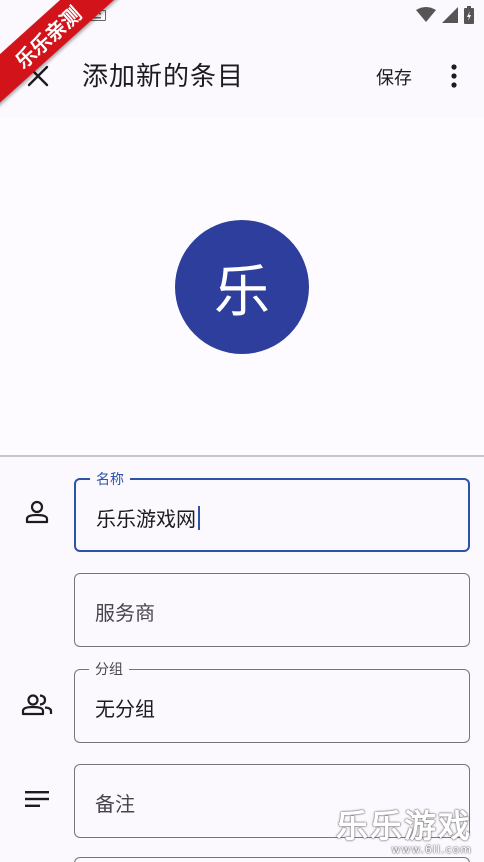 The width and height of the screenshot is (484, 862). I want to click on watermark: 乐乐游戏 www.6ll.com, so click(404, 832).